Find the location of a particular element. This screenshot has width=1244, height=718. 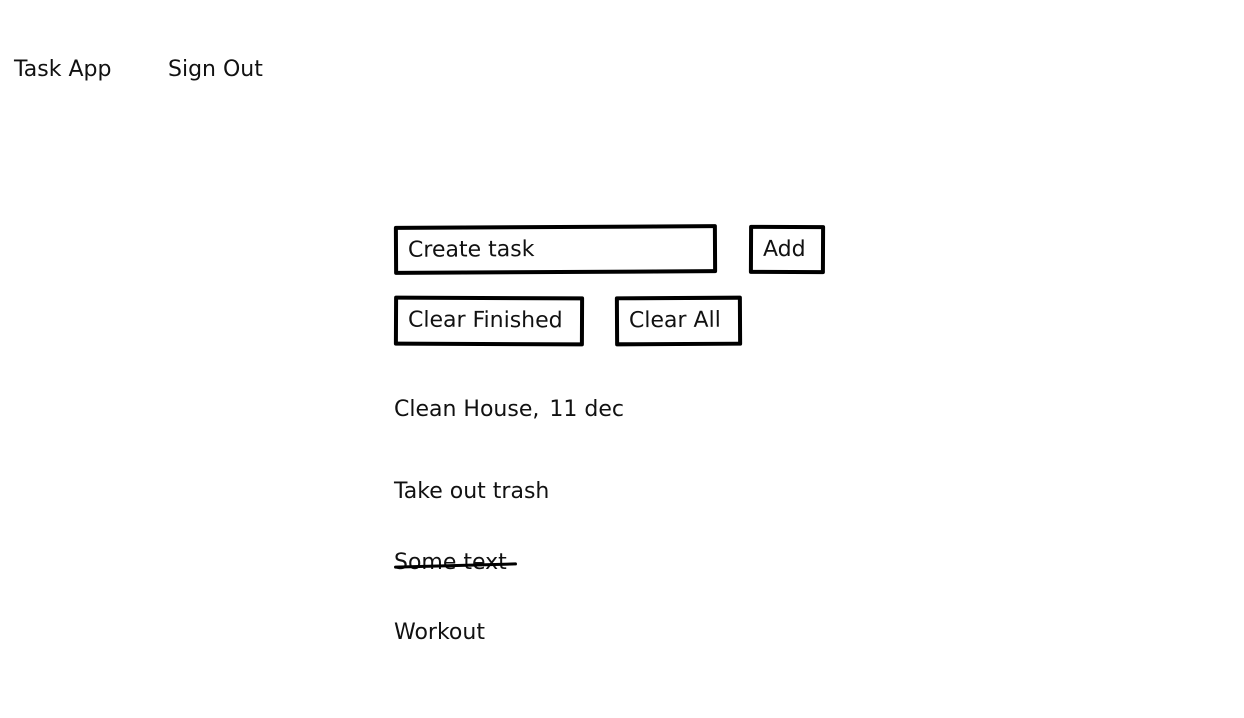

task-title: Take out trash is located at coordinates (472, 491).